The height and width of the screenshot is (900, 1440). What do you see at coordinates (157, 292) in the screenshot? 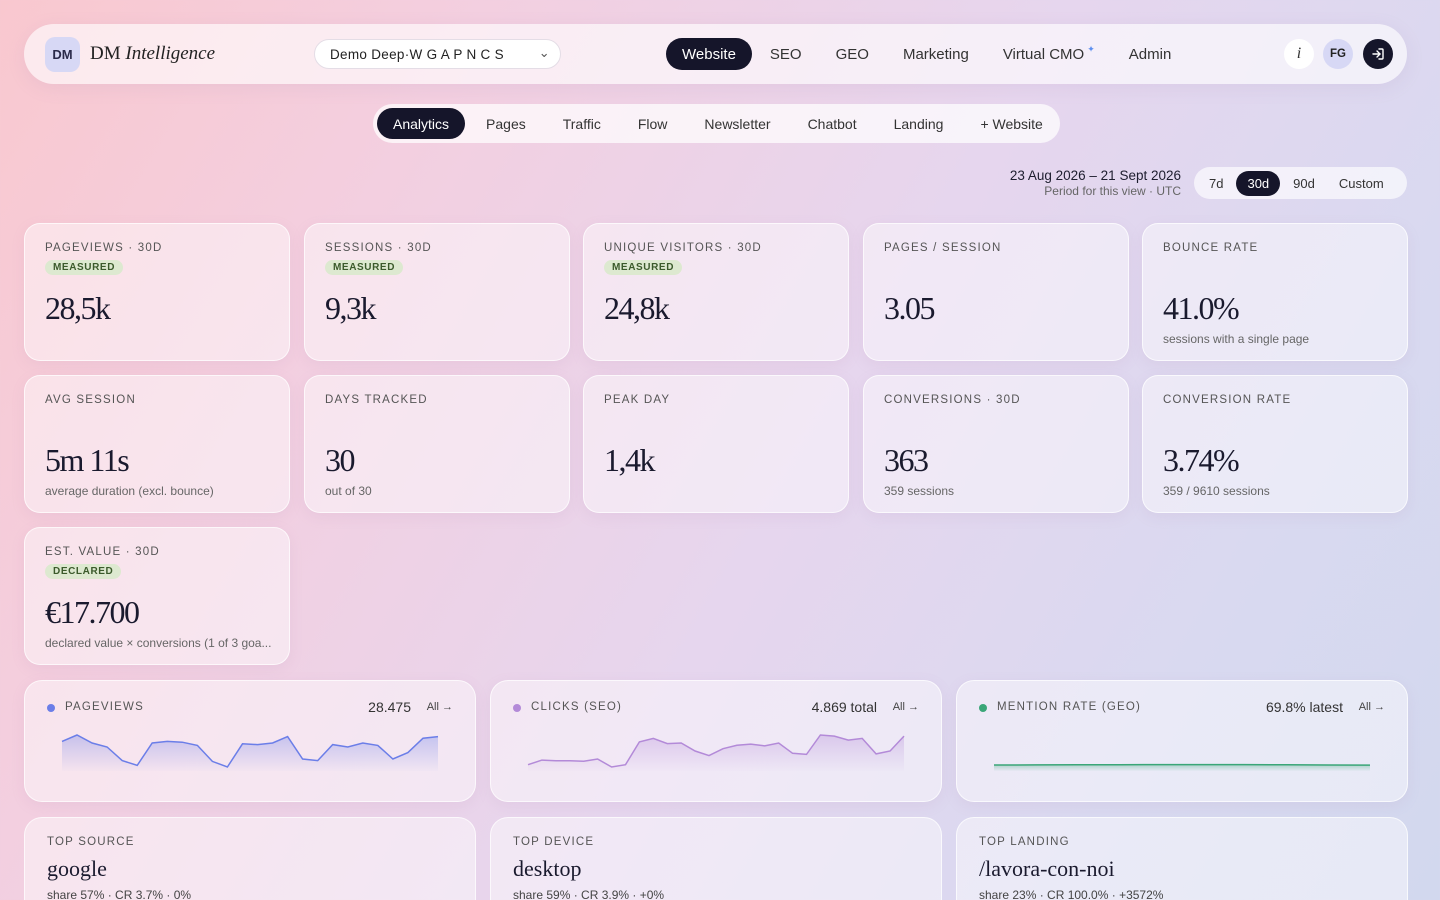
I see `kpi-pageviews: PAGEVIEWS · 30D MEASURED 28,5k` at bounding box center [157, 292].